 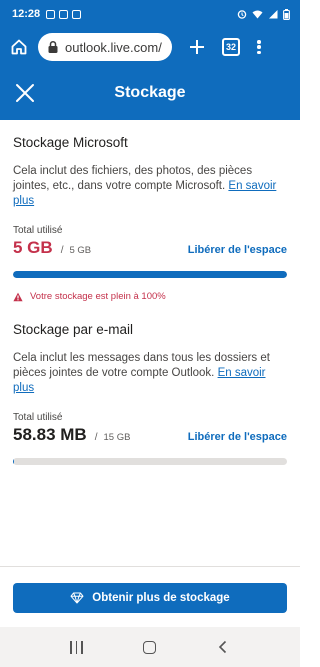 I want to click on usage-row: 58.83 MB / 15 GB Libérer de l'espace, so click(x=150, y=435).